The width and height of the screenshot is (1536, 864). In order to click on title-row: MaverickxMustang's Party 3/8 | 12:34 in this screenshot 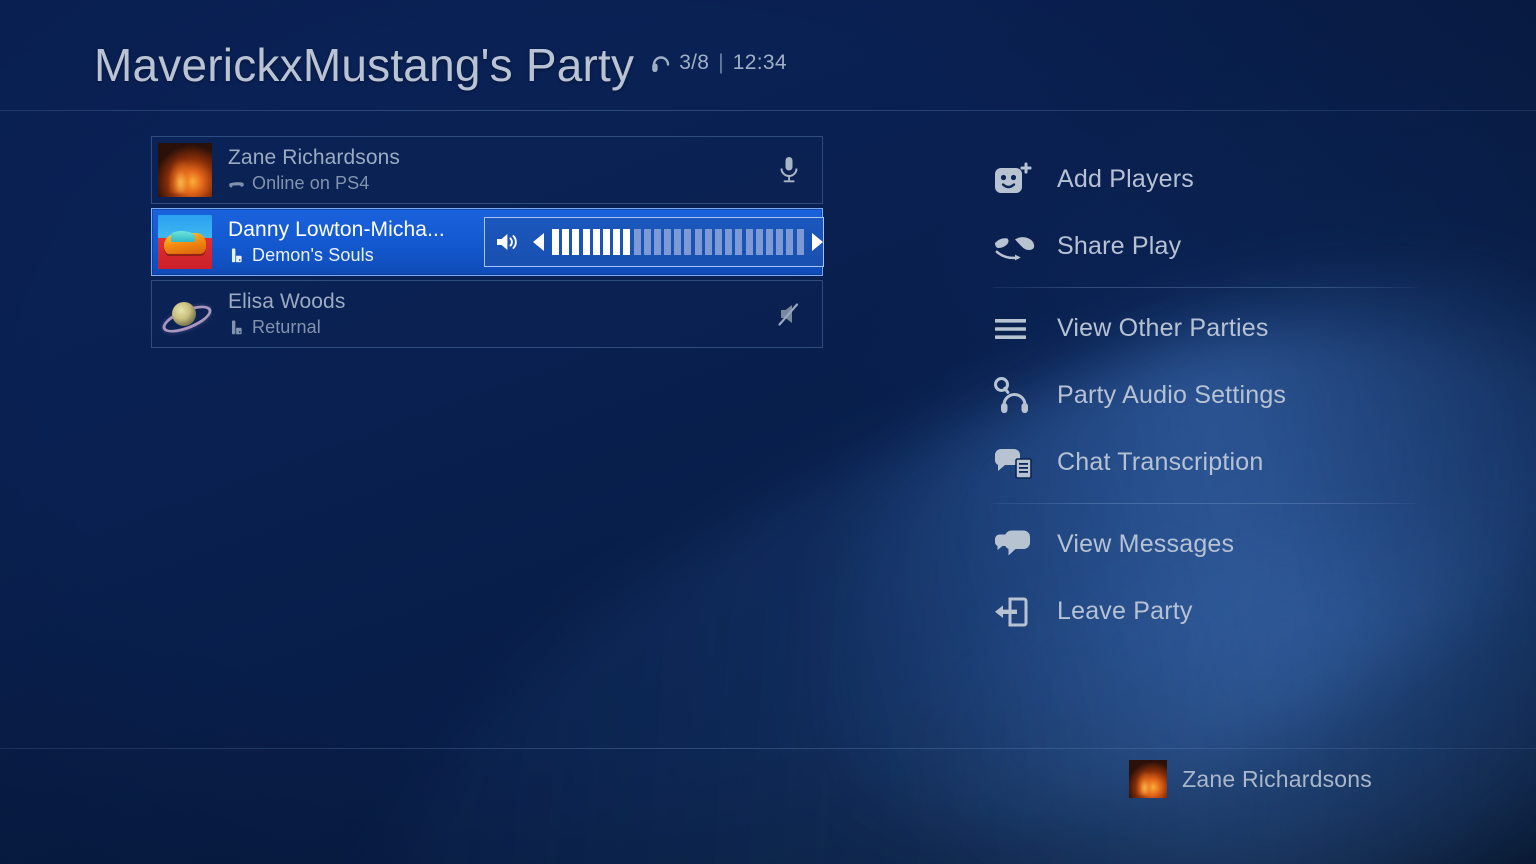, I will do `click(440, 65)`.